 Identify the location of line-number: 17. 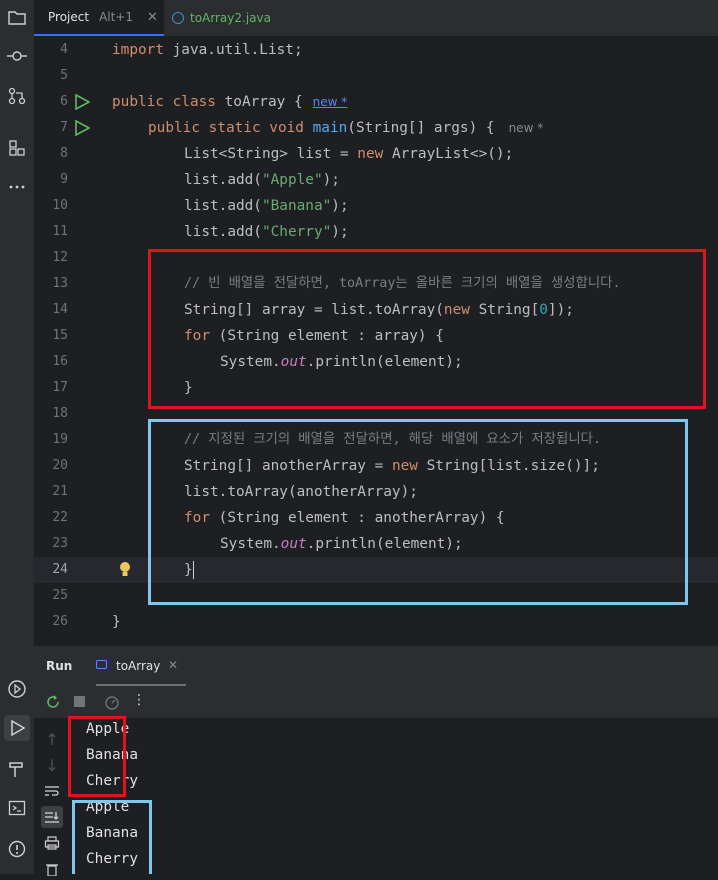
(60, 387).